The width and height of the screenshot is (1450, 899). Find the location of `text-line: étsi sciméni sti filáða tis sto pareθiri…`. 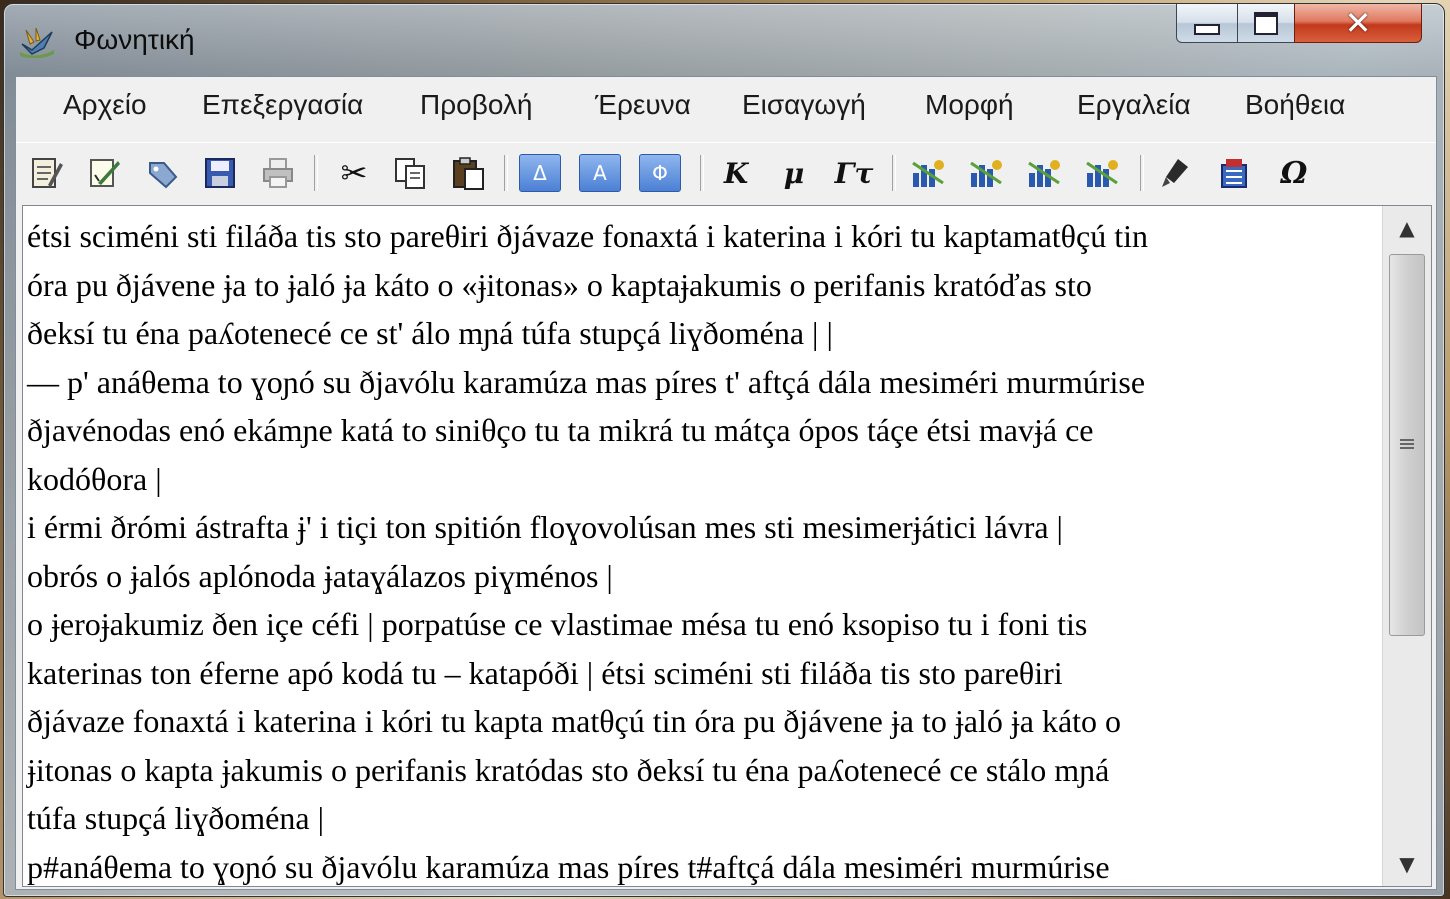

text-line: étsi sciméni sti filáða tis sto pareθiri… is located at coordinates (587, 236).